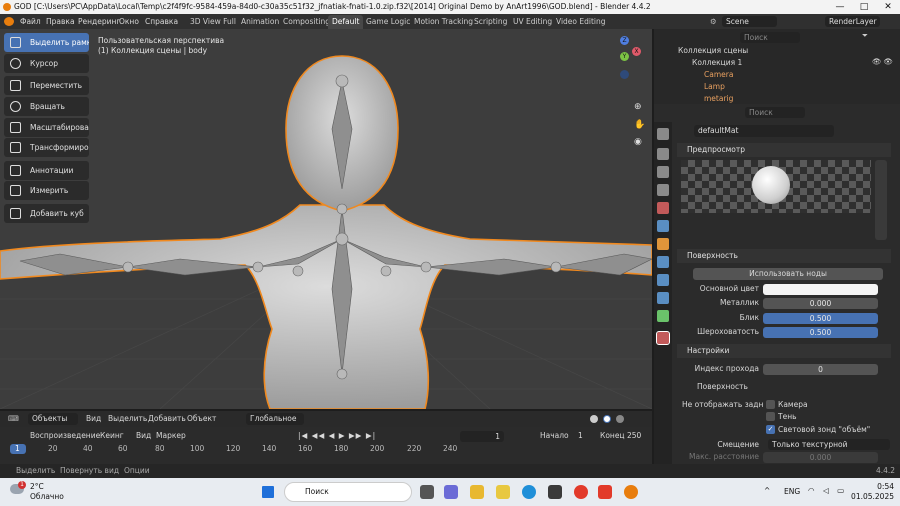 Image resolution: width=900 pixels, height=506 pixels. Describe the element at coordinates (638, 142) in the screenshot. I see `camera-view-icon: ◉` at that location.